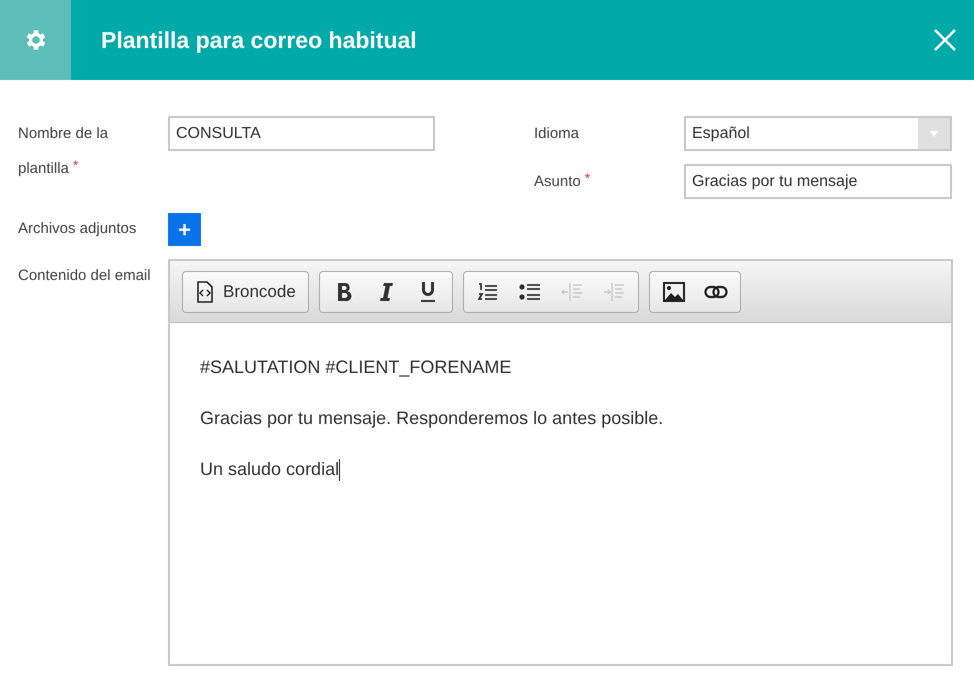  What do you see at coordinates (301, 133) in the screenshot?
I see `text-field: CONSULTA` at bounding box center [301, 133].